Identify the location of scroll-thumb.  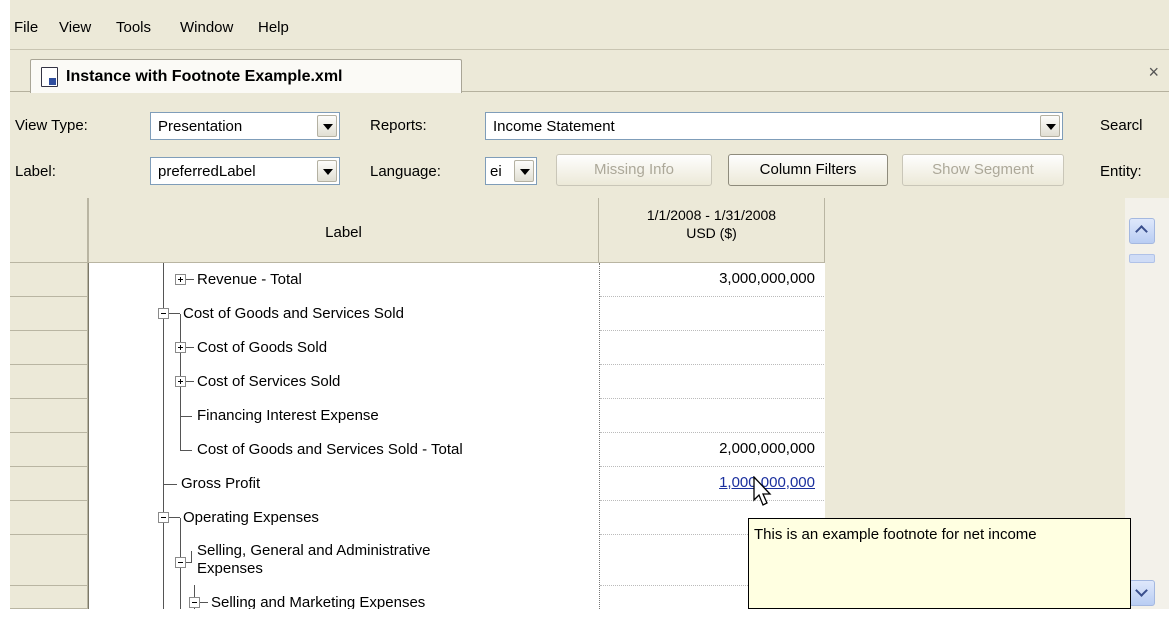
(1142, 258).